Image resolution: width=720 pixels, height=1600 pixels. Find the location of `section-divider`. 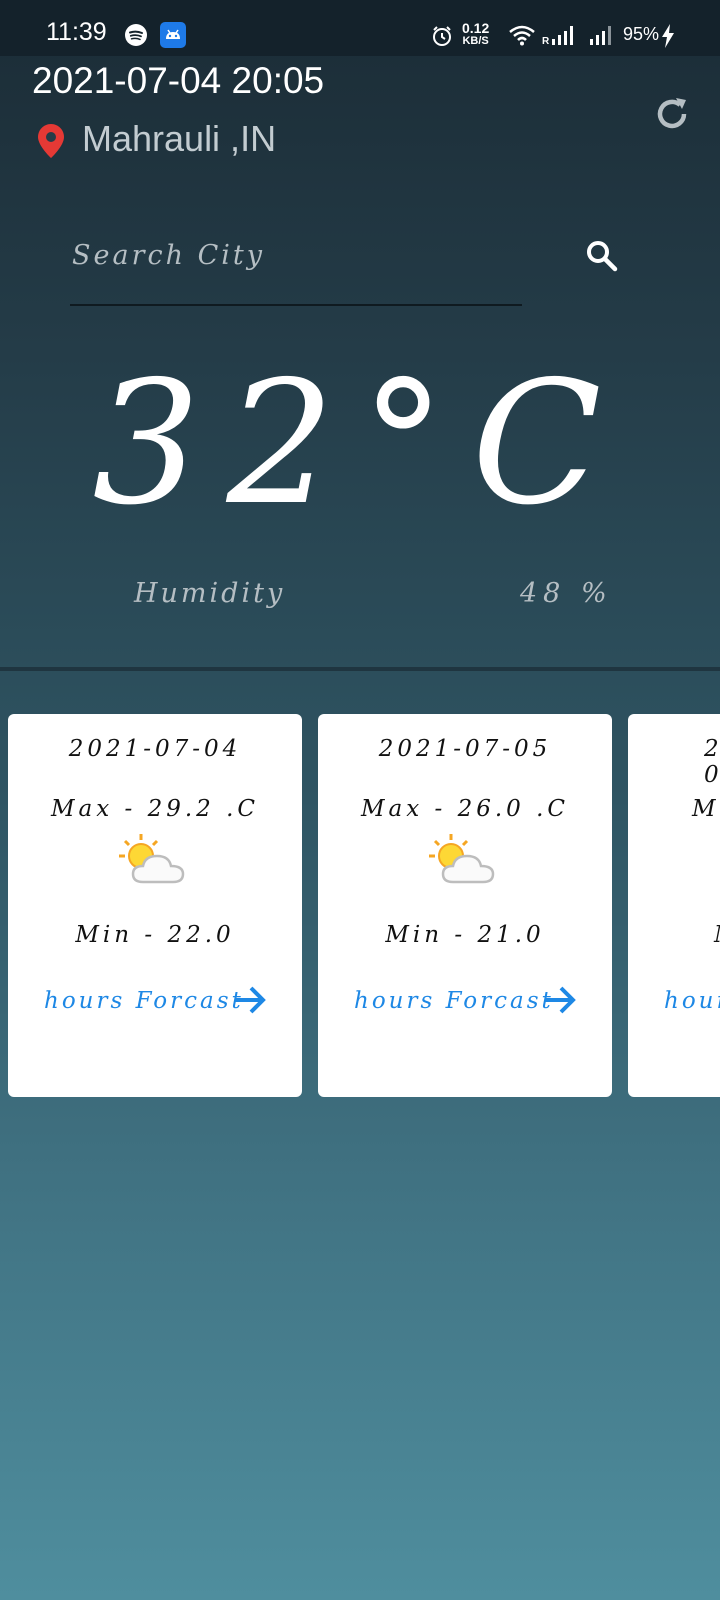

section-divider is located at coordinates (360, 669).